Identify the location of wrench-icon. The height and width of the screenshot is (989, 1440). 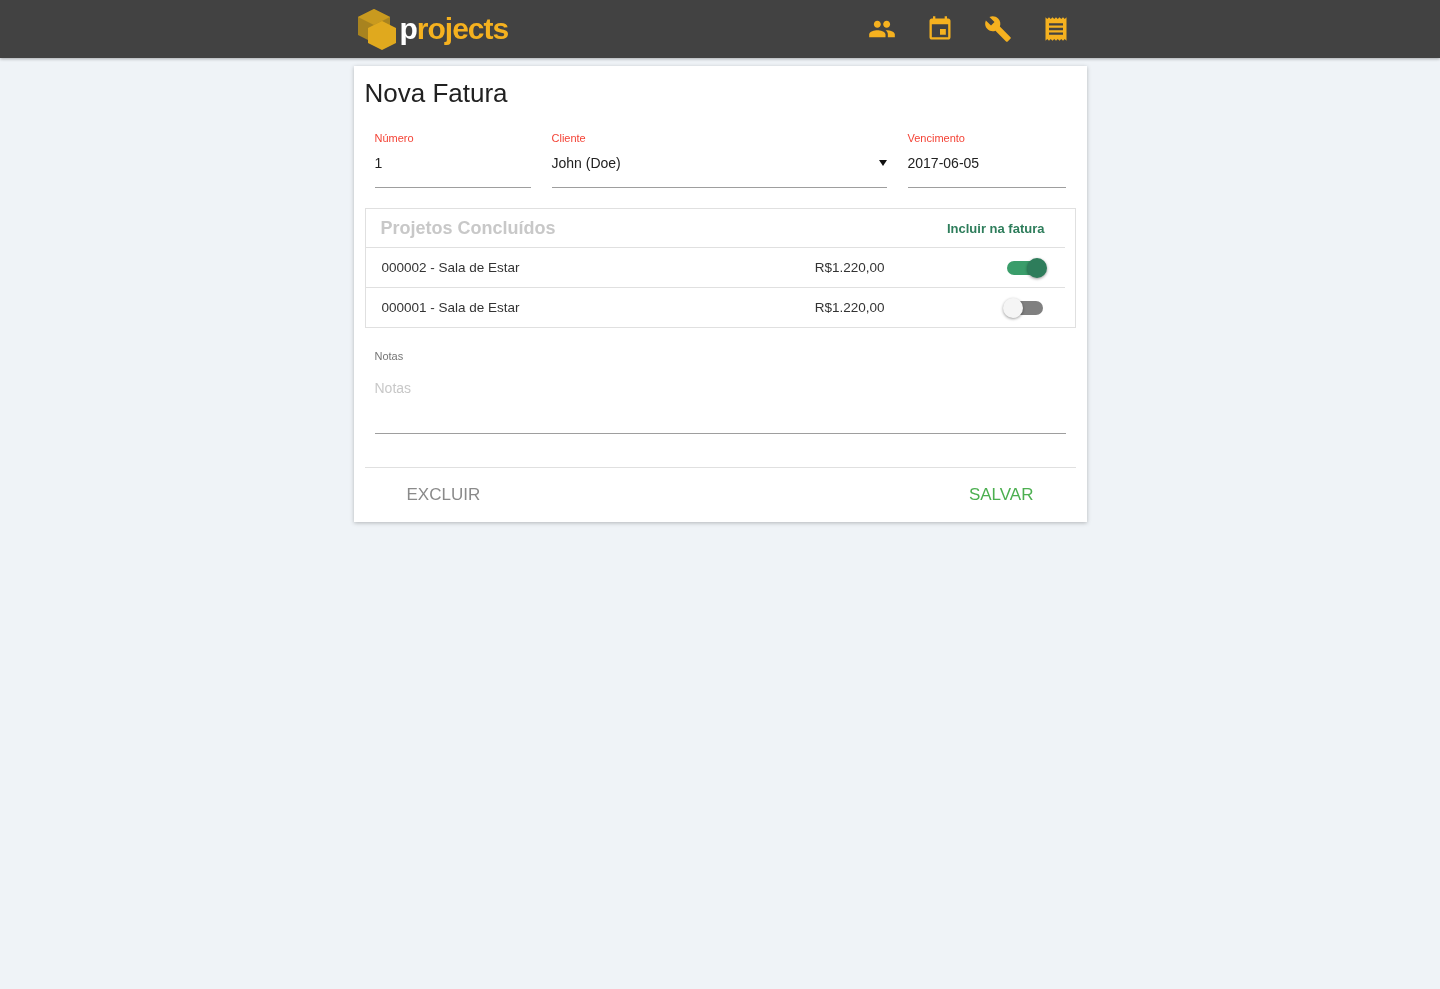
(997, 29).